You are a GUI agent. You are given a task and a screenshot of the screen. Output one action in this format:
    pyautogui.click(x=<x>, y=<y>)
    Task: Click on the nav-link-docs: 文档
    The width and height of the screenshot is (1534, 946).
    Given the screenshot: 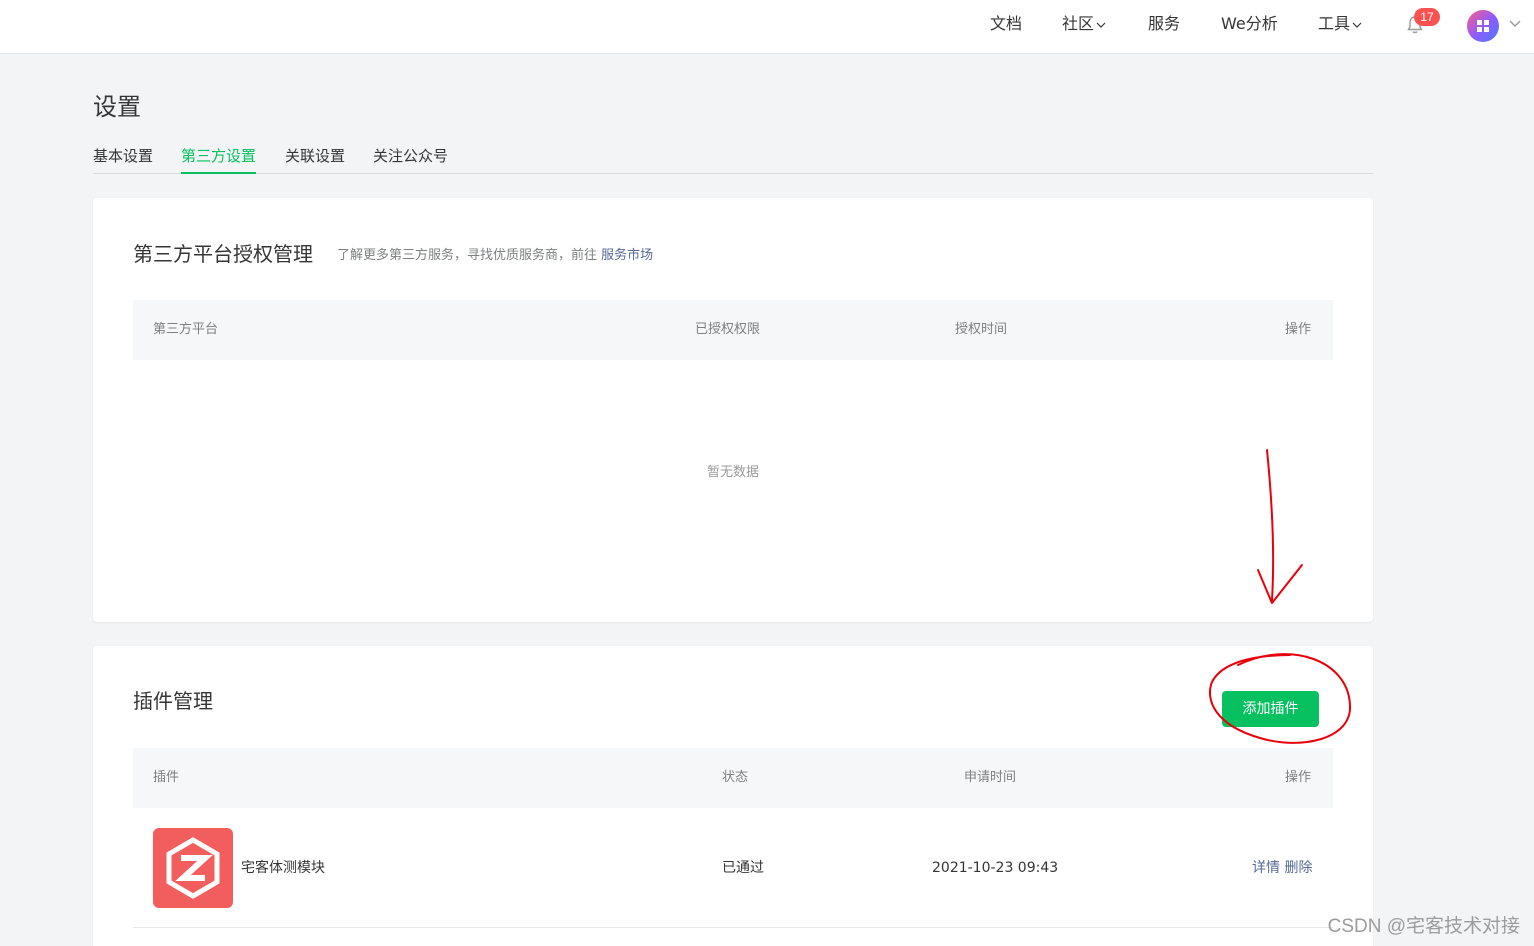 What is the action you would take?
    pyautogui.click(x=1006, y=24)
    